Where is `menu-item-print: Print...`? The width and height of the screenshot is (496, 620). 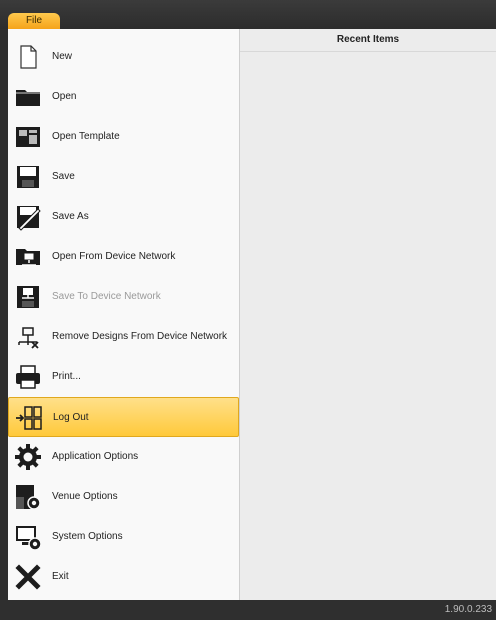
menu-item-print: Print... is located at coordinates (123, 377).